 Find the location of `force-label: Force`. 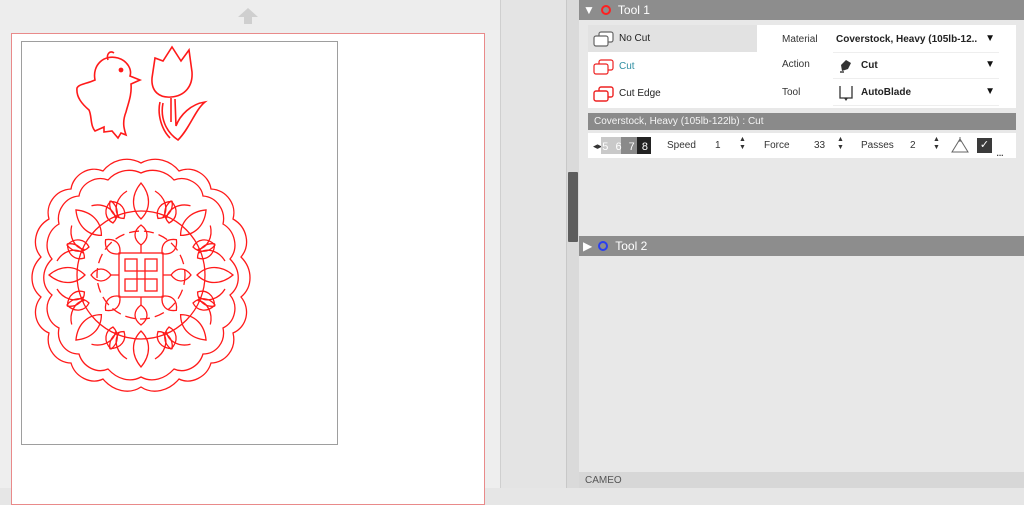

force-label: Force is located at coordinates (777, 145).